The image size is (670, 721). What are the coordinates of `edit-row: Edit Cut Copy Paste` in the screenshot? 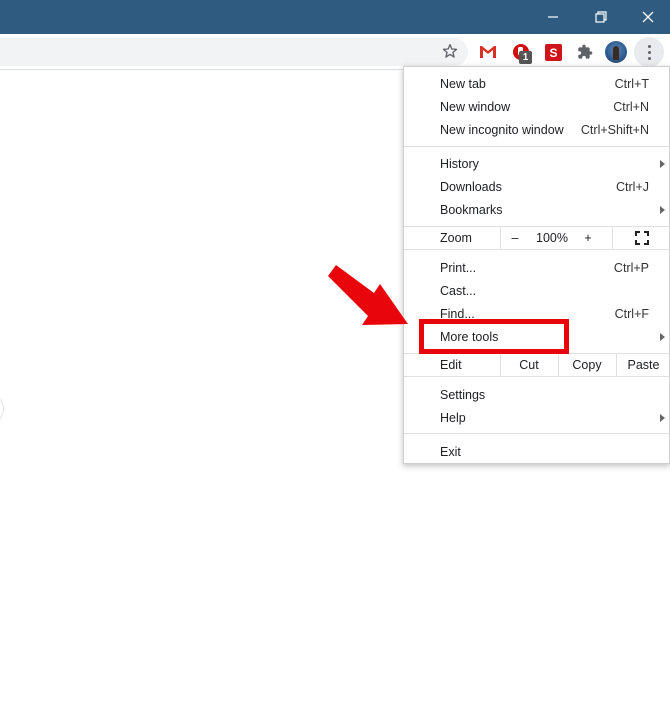 It's located at (537, 365).